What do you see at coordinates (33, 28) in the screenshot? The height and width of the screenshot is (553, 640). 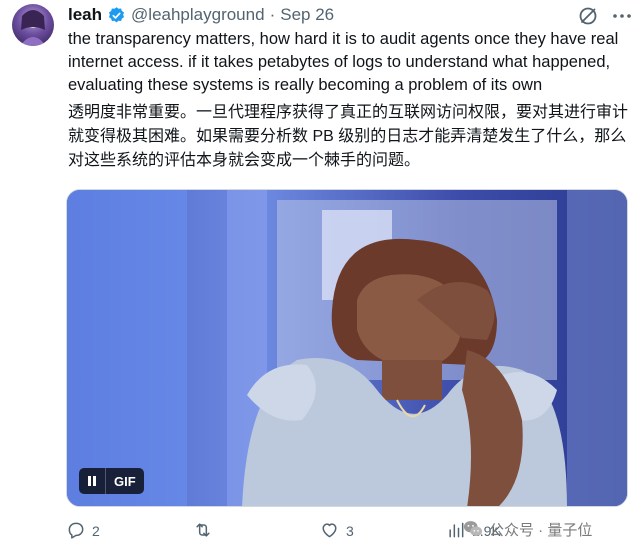 I see `avatar-image` at bounding box center [33, 28].